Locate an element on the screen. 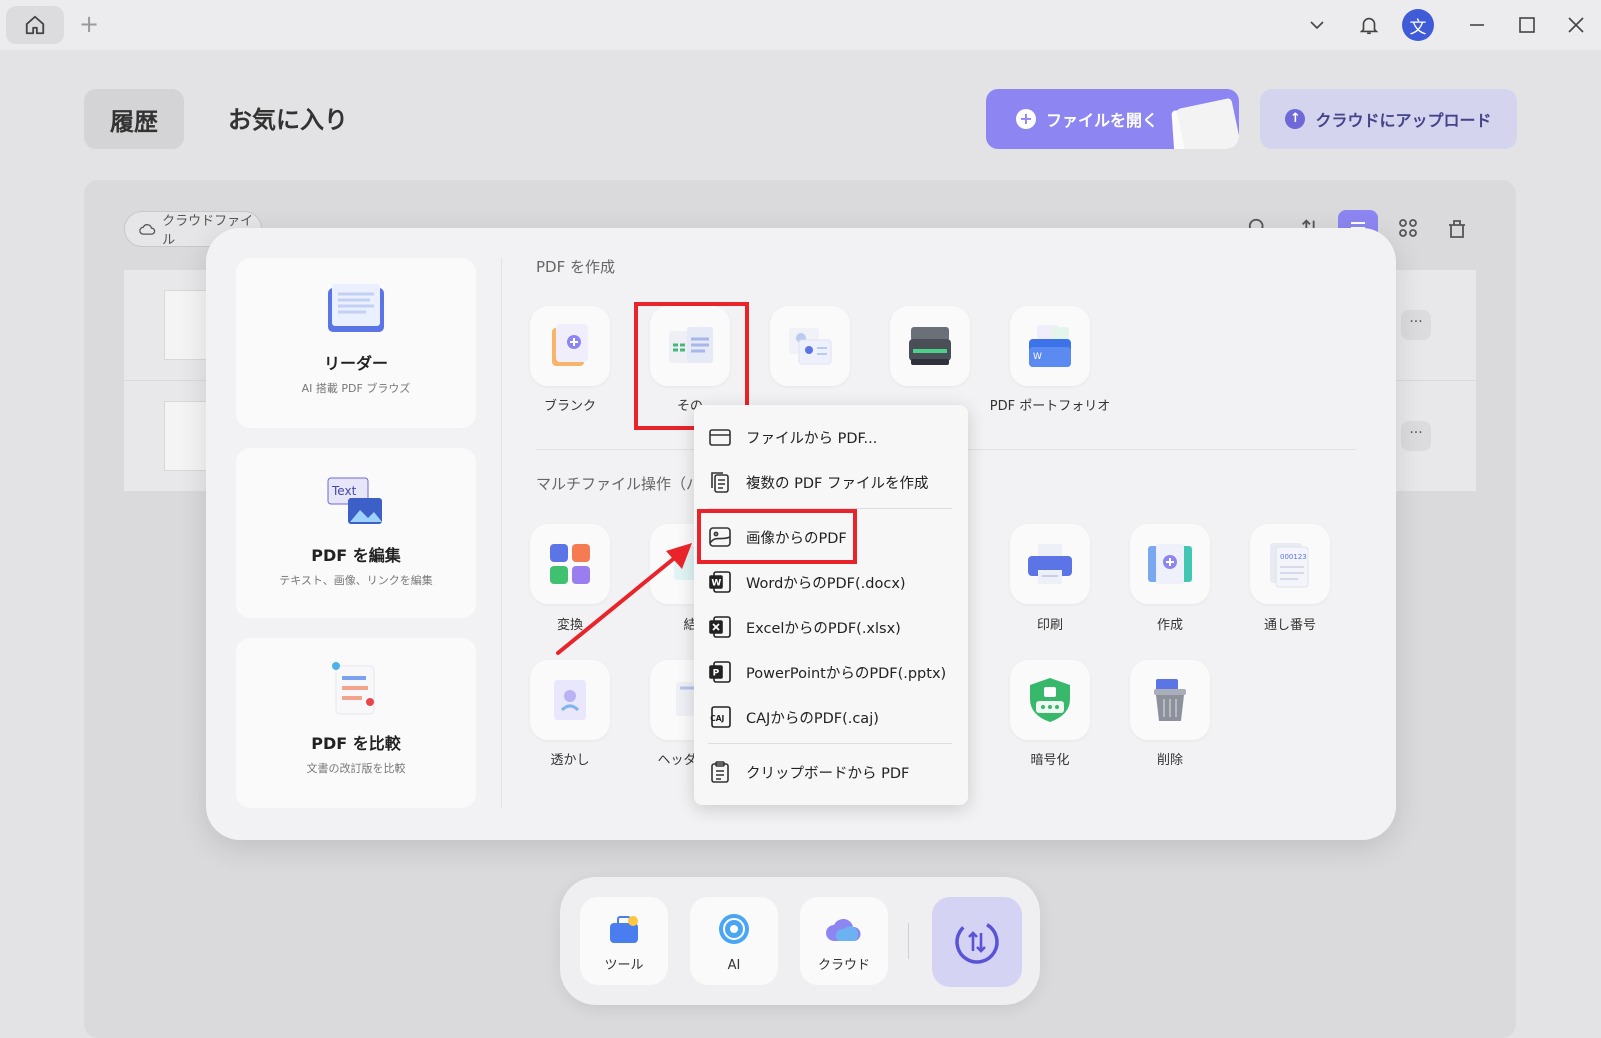 This screenshot has height=1038, width=1601. svg-text: 000123 is located at coordinates (1293, 557).